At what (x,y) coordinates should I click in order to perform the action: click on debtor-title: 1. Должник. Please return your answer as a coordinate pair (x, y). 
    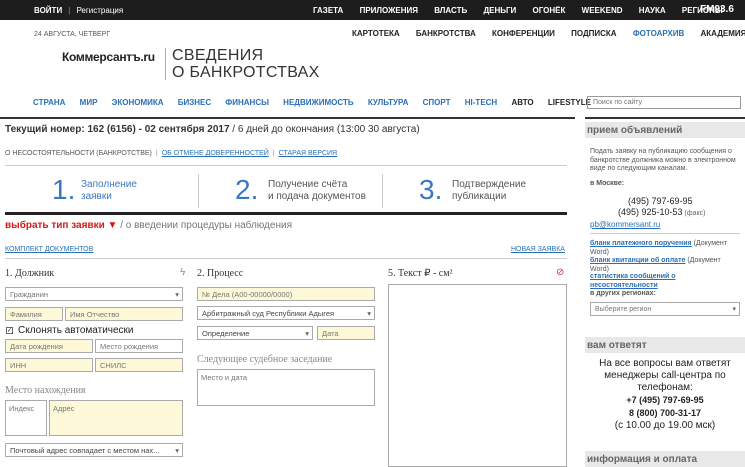
    Looking at the image, I should click on (30, 273).